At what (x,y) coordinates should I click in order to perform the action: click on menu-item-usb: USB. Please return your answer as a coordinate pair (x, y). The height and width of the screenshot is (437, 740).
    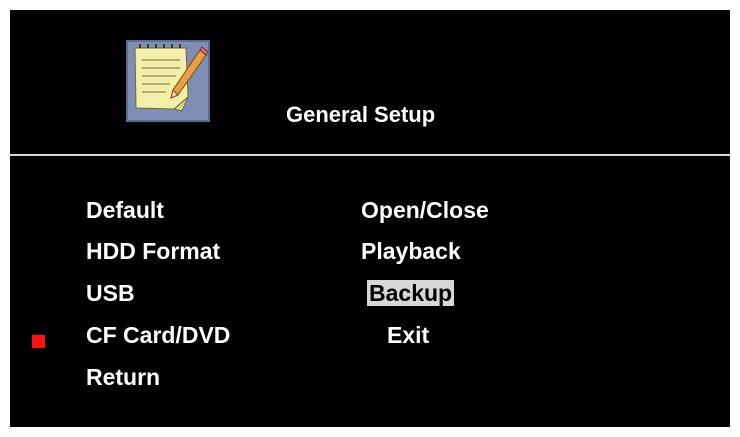
    Looking at the image, I should click on (110, 293).